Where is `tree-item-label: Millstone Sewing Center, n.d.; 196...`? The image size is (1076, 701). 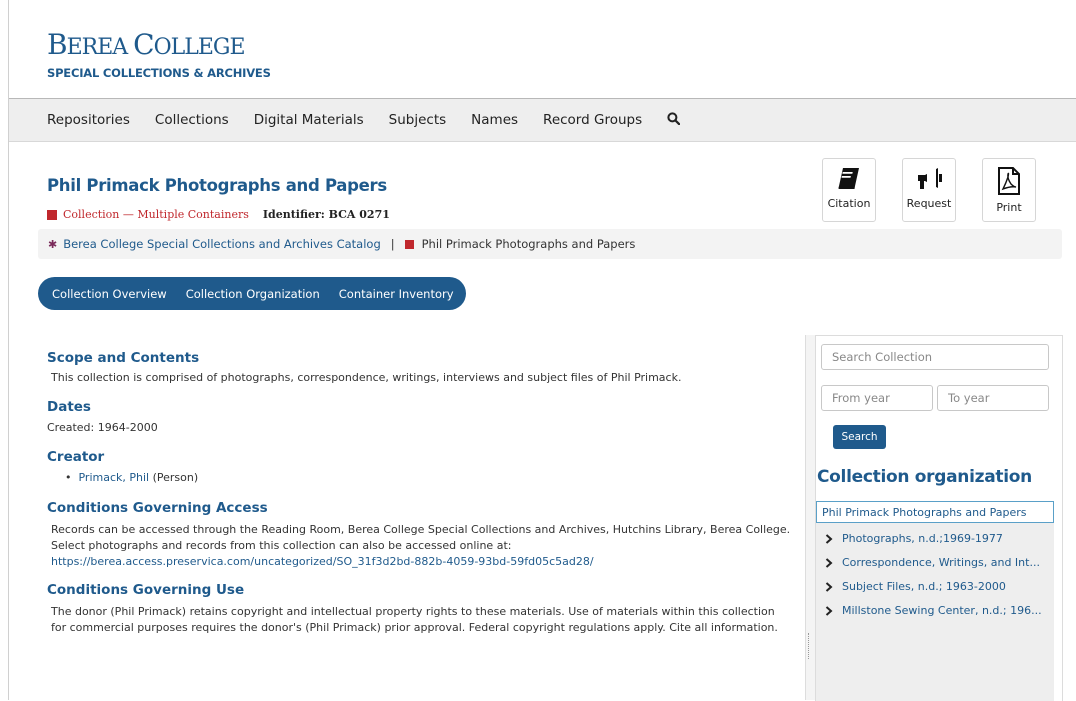 tree-item-label: Millstone Sewing Center, n.d.; 196... is located at coordinates (942, 610).